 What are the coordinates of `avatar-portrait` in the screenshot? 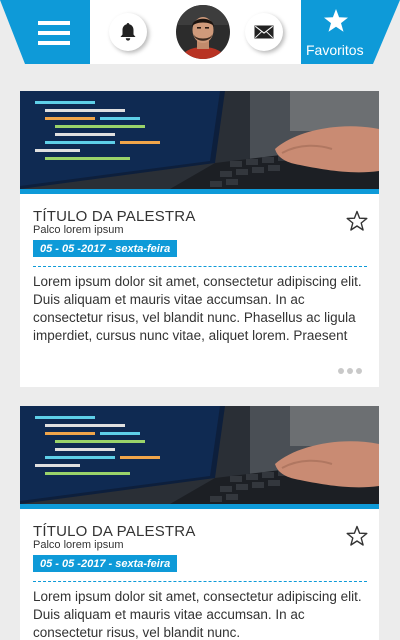 It's located at (203, 32).